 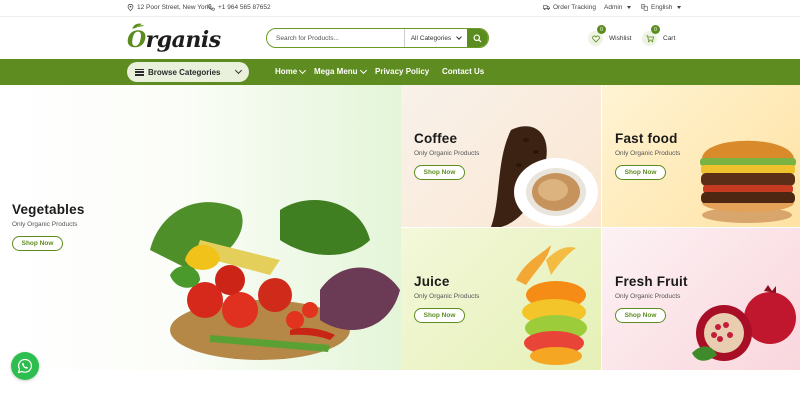 What do you see at coordinates (546, 7) in the screenshot?
I see `truck-icon` at bounding box center [546, 7].